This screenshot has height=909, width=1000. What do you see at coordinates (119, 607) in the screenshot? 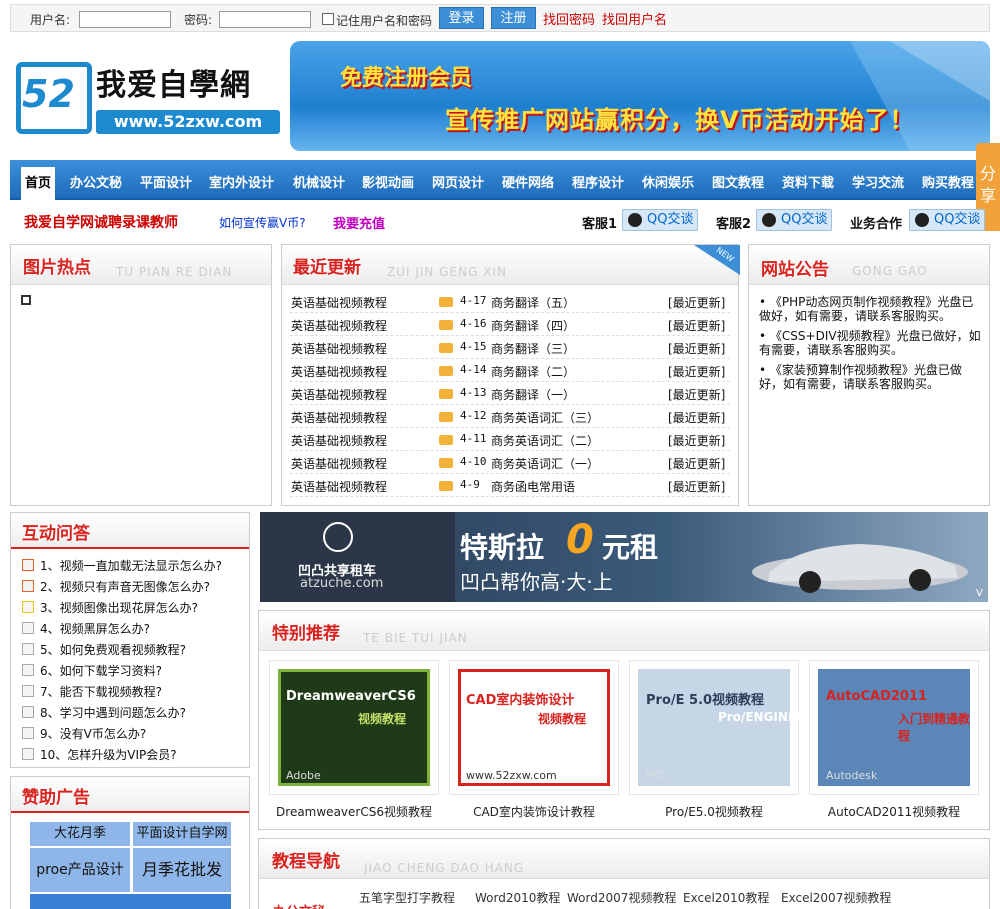
I see `qa-item: 3、视频图像出现花屏怎么办?` at bounding box center [119, 607].